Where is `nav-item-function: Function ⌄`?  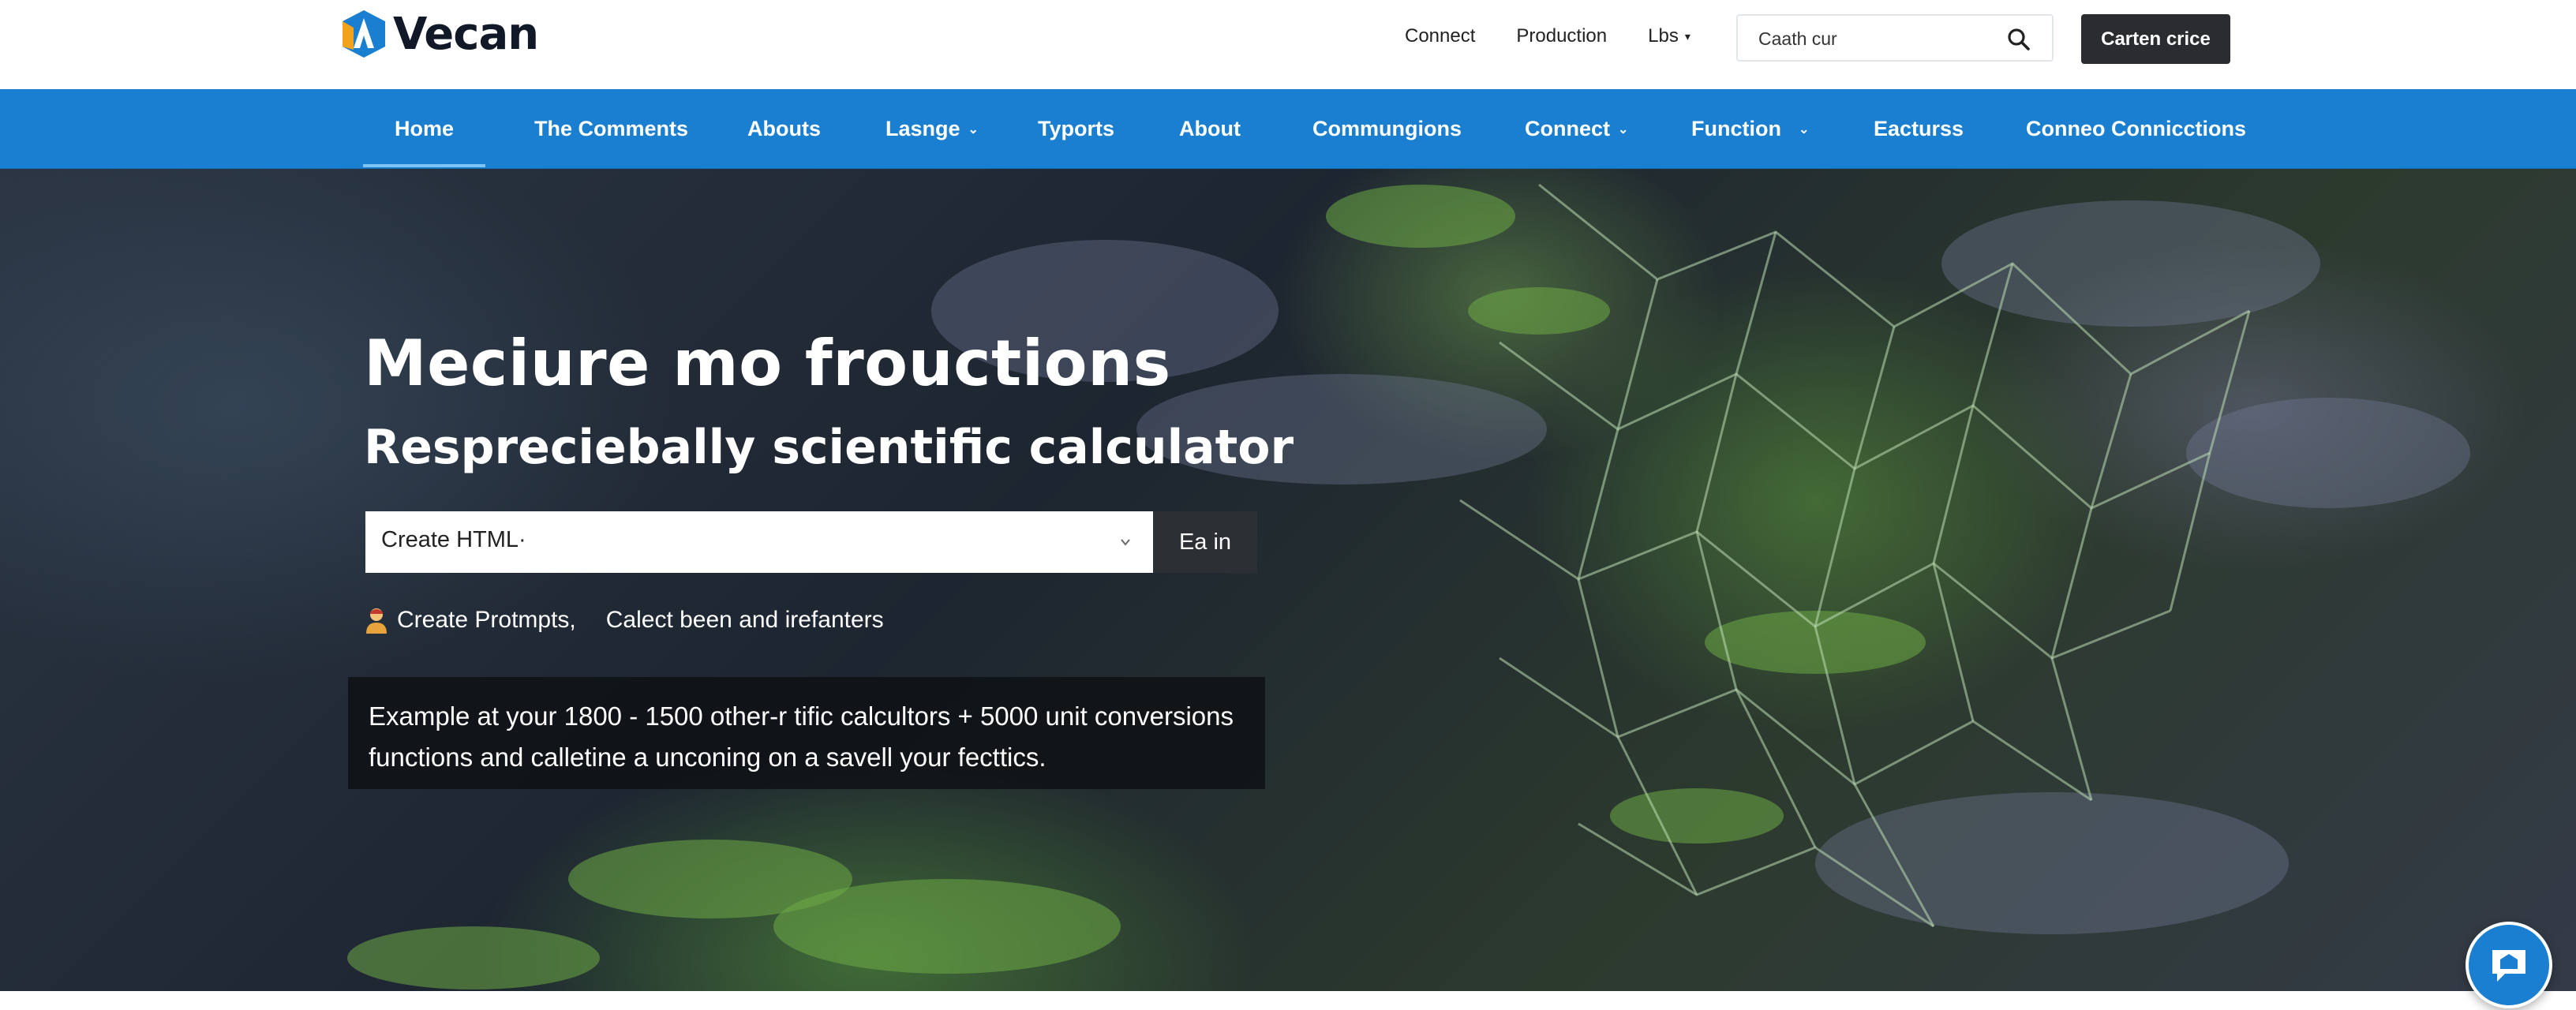
nav-item-function: Function ⌄ is located at coordinates (1750, 129).